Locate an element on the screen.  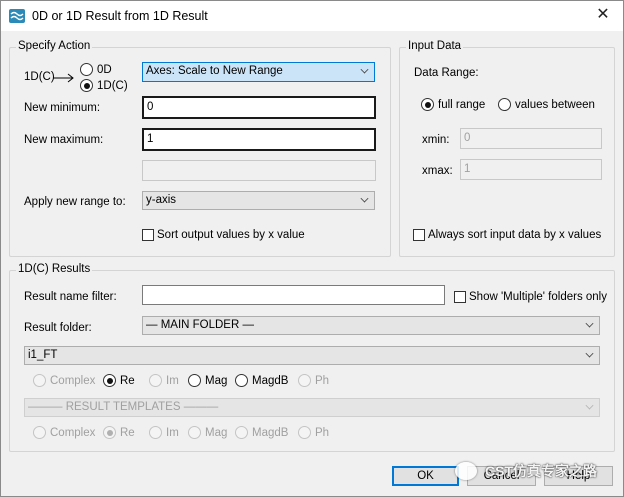
new-maximum-label: New maximum: is located at coordinates (64, 140).